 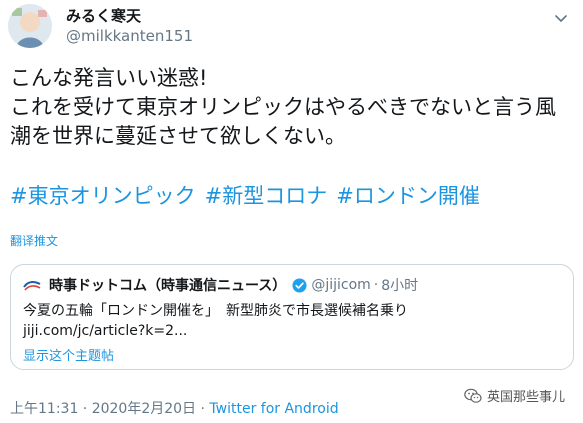 I want to click on hashtag-link: #新型コロナ, so click(x=266, y=196).